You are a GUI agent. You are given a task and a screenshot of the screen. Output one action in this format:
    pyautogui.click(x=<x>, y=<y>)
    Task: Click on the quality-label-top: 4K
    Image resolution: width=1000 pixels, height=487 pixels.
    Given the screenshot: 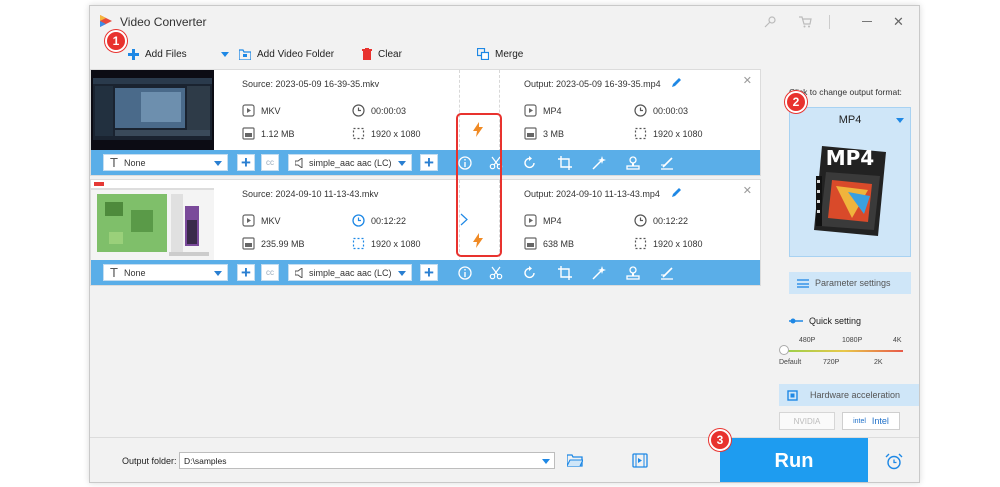 What is the action you would take?
    pyautogui.click(x=897, y=340)
    